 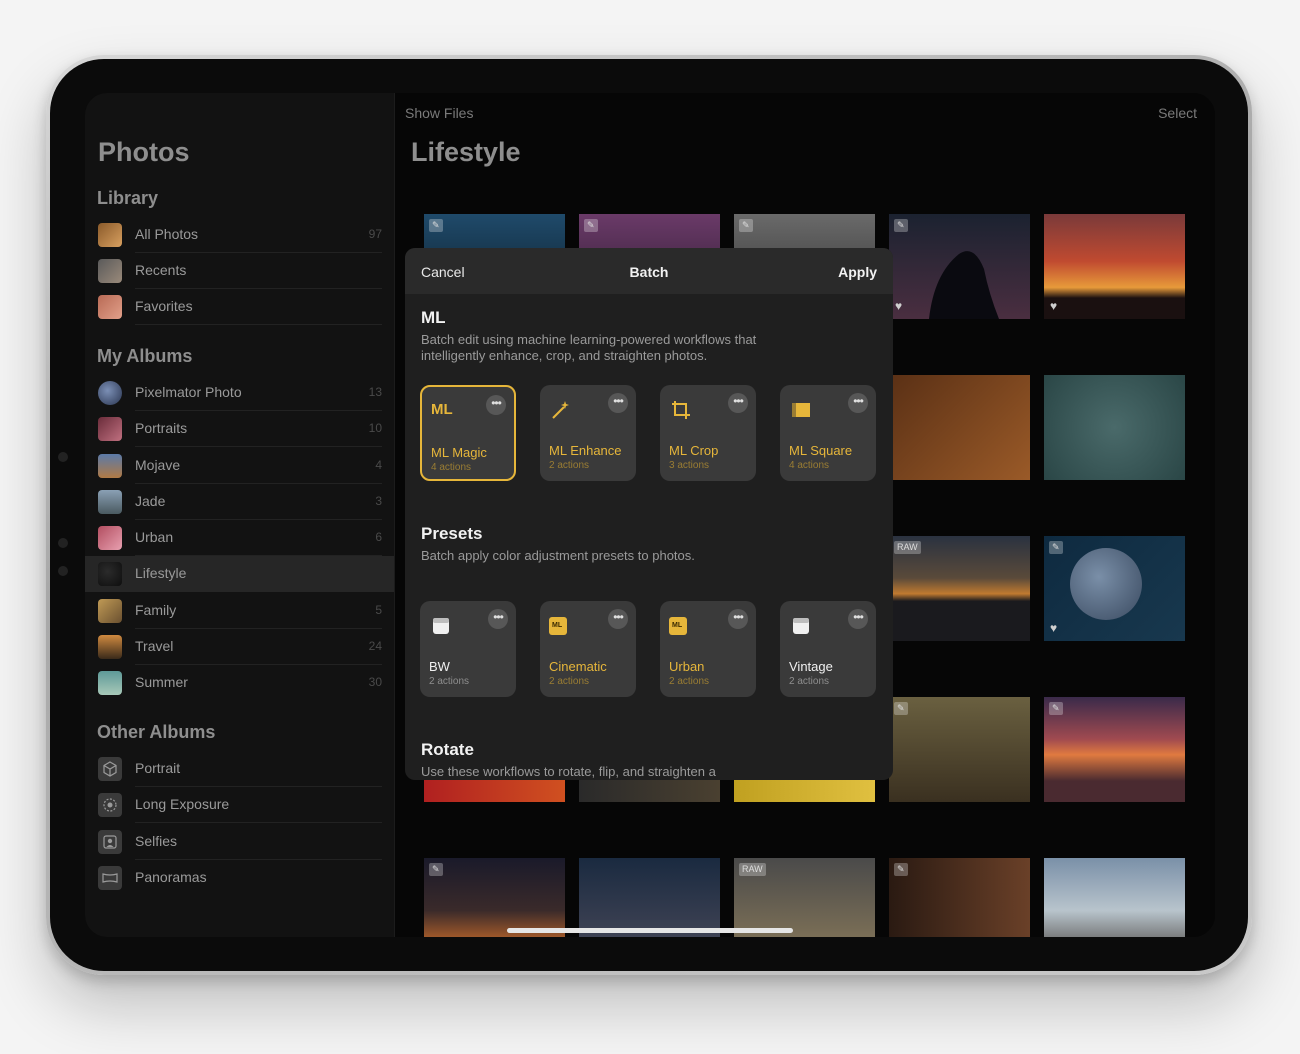 I want to click on sidebar-item-count: 24, so click(x=375, y=646).